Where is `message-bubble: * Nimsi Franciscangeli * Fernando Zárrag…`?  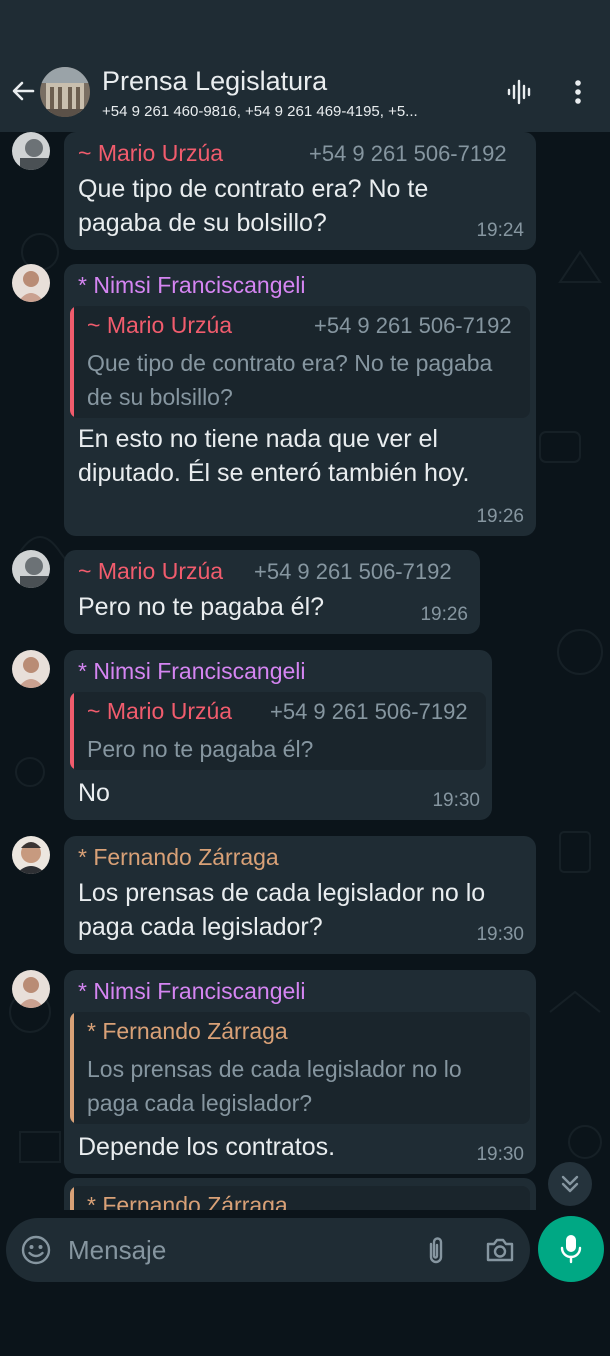
message-bubble: * Nimsi Franciscangeli * Fernando Zárrag… is located at coordinates (300, 1072).